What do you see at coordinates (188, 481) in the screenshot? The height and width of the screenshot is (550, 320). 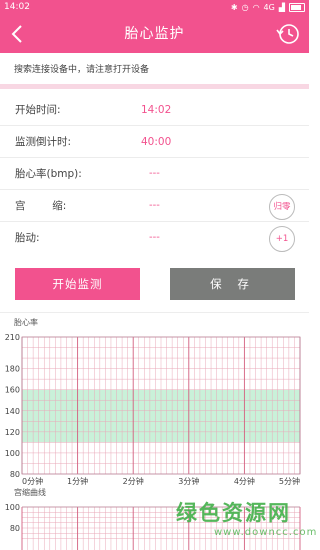 I see `x-tick-label: 3分钟` at bounding box center [188, 481].